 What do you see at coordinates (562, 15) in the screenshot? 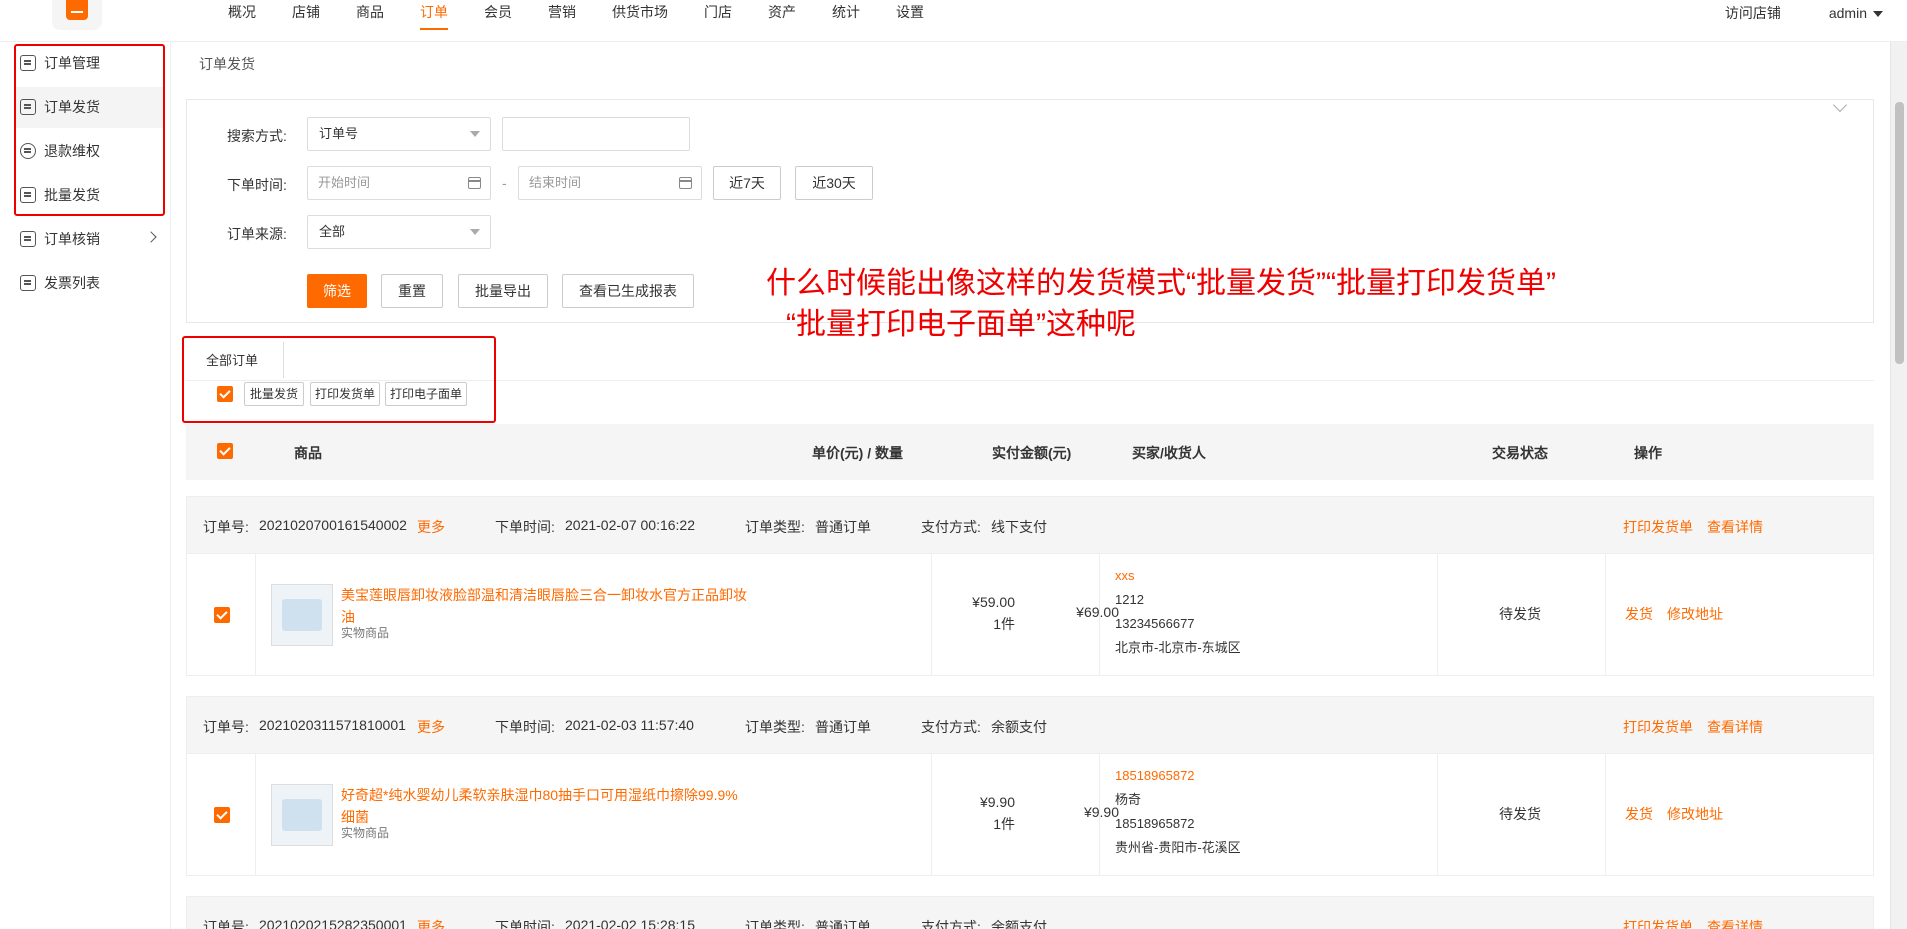
I see `nav-marketing: 营销` at bounding box center [562, 15].